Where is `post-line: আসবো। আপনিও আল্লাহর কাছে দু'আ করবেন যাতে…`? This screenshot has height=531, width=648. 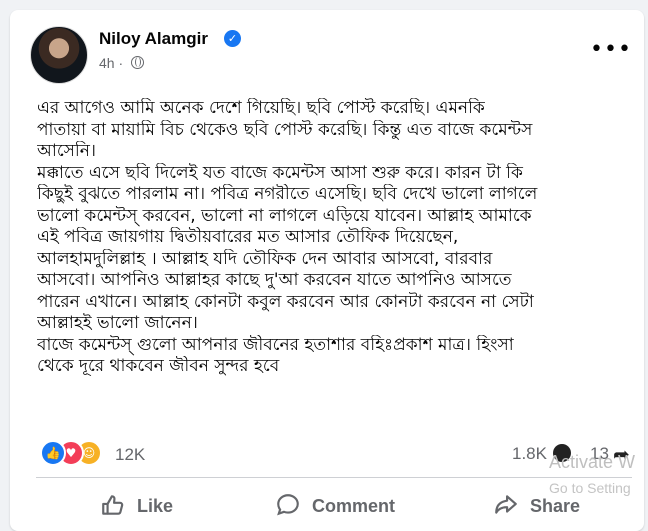 post-line: আসবো। আপনিও আল্লাহর কাছে দু'আ করবেন যাতে… is located at coordinates (274, 280).